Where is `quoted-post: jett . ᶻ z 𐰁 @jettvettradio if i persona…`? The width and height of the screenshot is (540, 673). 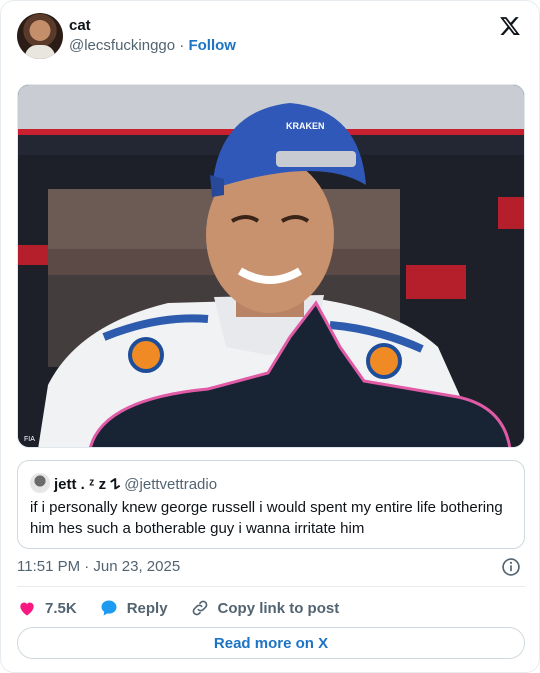
quoted-post: jett . ᶻ z 𐰁 @jettvettradio if i persona… is located at coordinates (271, 504).